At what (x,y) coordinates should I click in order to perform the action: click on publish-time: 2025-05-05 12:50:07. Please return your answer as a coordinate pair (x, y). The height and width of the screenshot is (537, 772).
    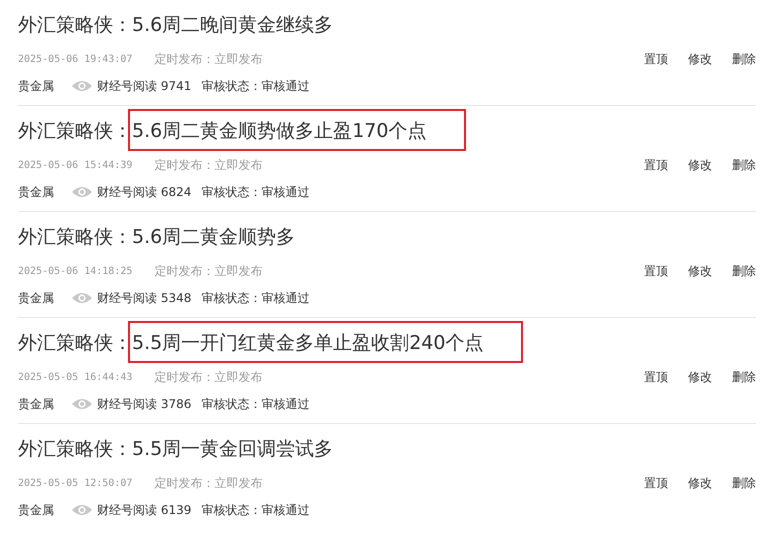
    Looking at the image, I should click on (75, 483).